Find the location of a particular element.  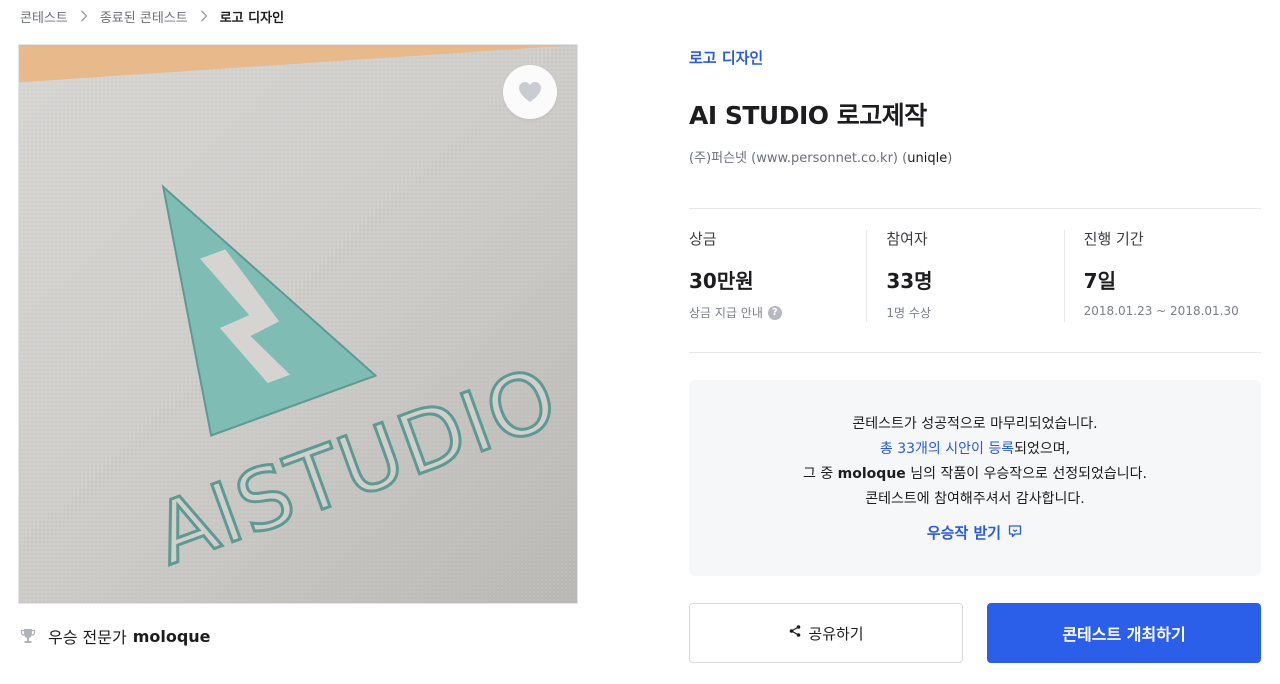

share-label: 공유하기 is located at coordinates (836, 633).